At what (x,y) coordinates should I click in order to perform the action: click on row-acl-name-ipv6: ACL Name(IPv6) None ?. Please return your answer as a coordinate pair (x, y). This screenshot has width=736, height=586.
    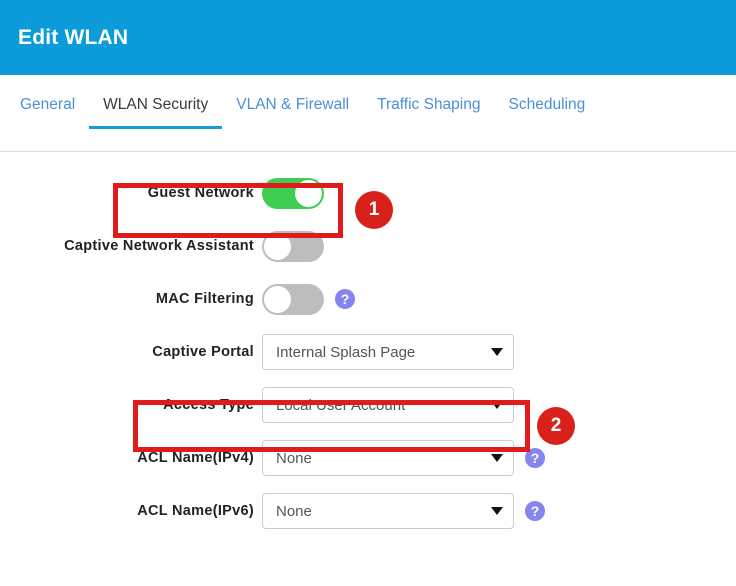
    Looking at the image, I should click on (368, 511).